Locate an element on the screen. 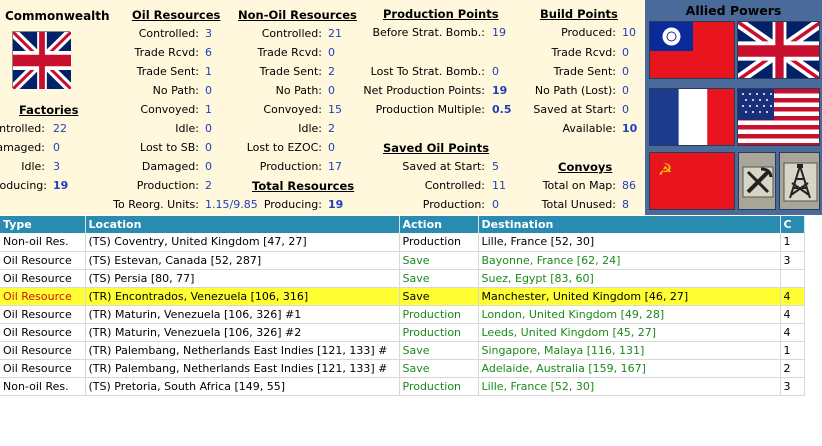 The width and height of the screenshot is (822, 446). convoys-total-unused-label: Total Unused: is located at coordinates (578, 204).